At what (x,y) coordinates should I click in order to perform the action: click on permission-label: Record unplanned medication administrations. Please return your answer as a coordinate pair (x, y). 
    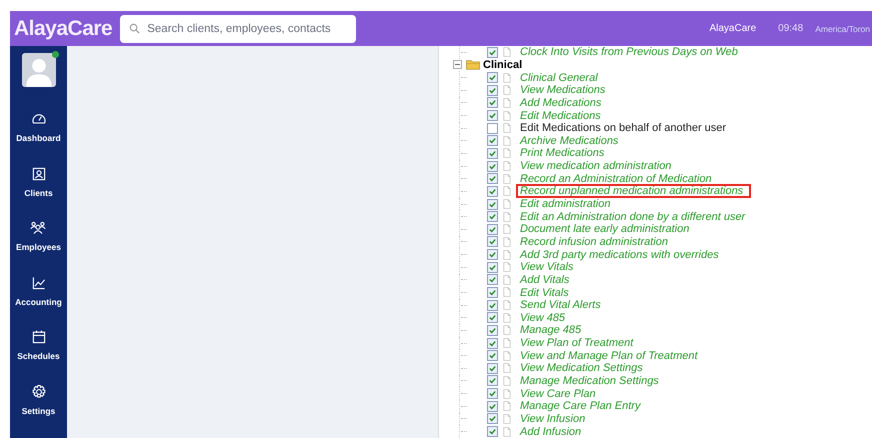
    Looking at the image, I should click on (634, 191).